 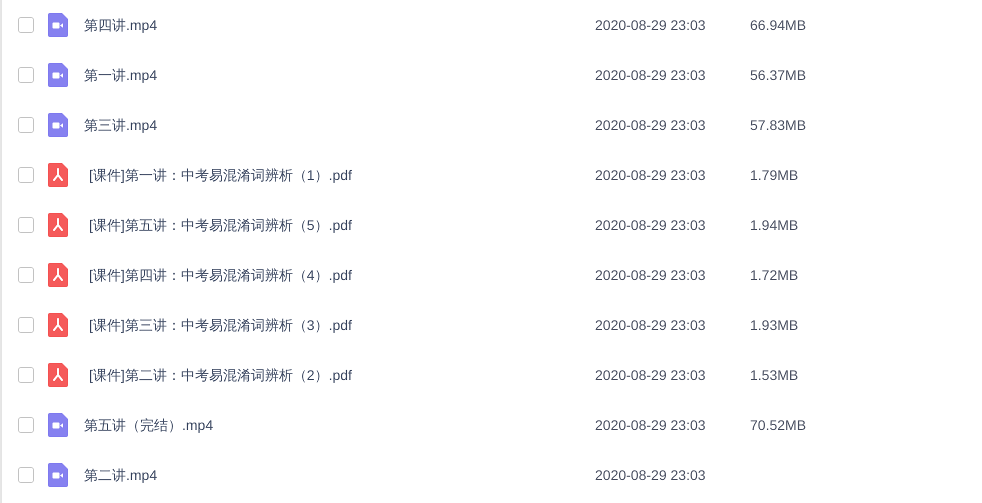 What do you see at coordinates (778, 425) in the screenshot?
I see `file-size: 70.52MB` at bounding box center [778, 425].